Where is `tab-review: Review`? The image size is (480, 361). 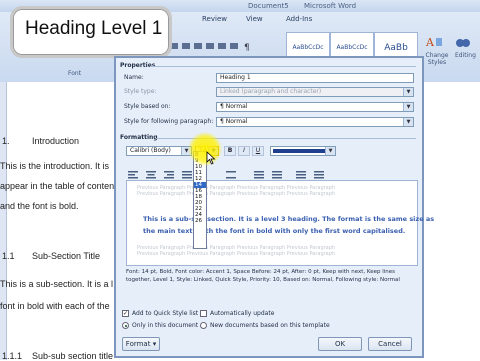 tab-review: Review is located at coordinates (214, 19).